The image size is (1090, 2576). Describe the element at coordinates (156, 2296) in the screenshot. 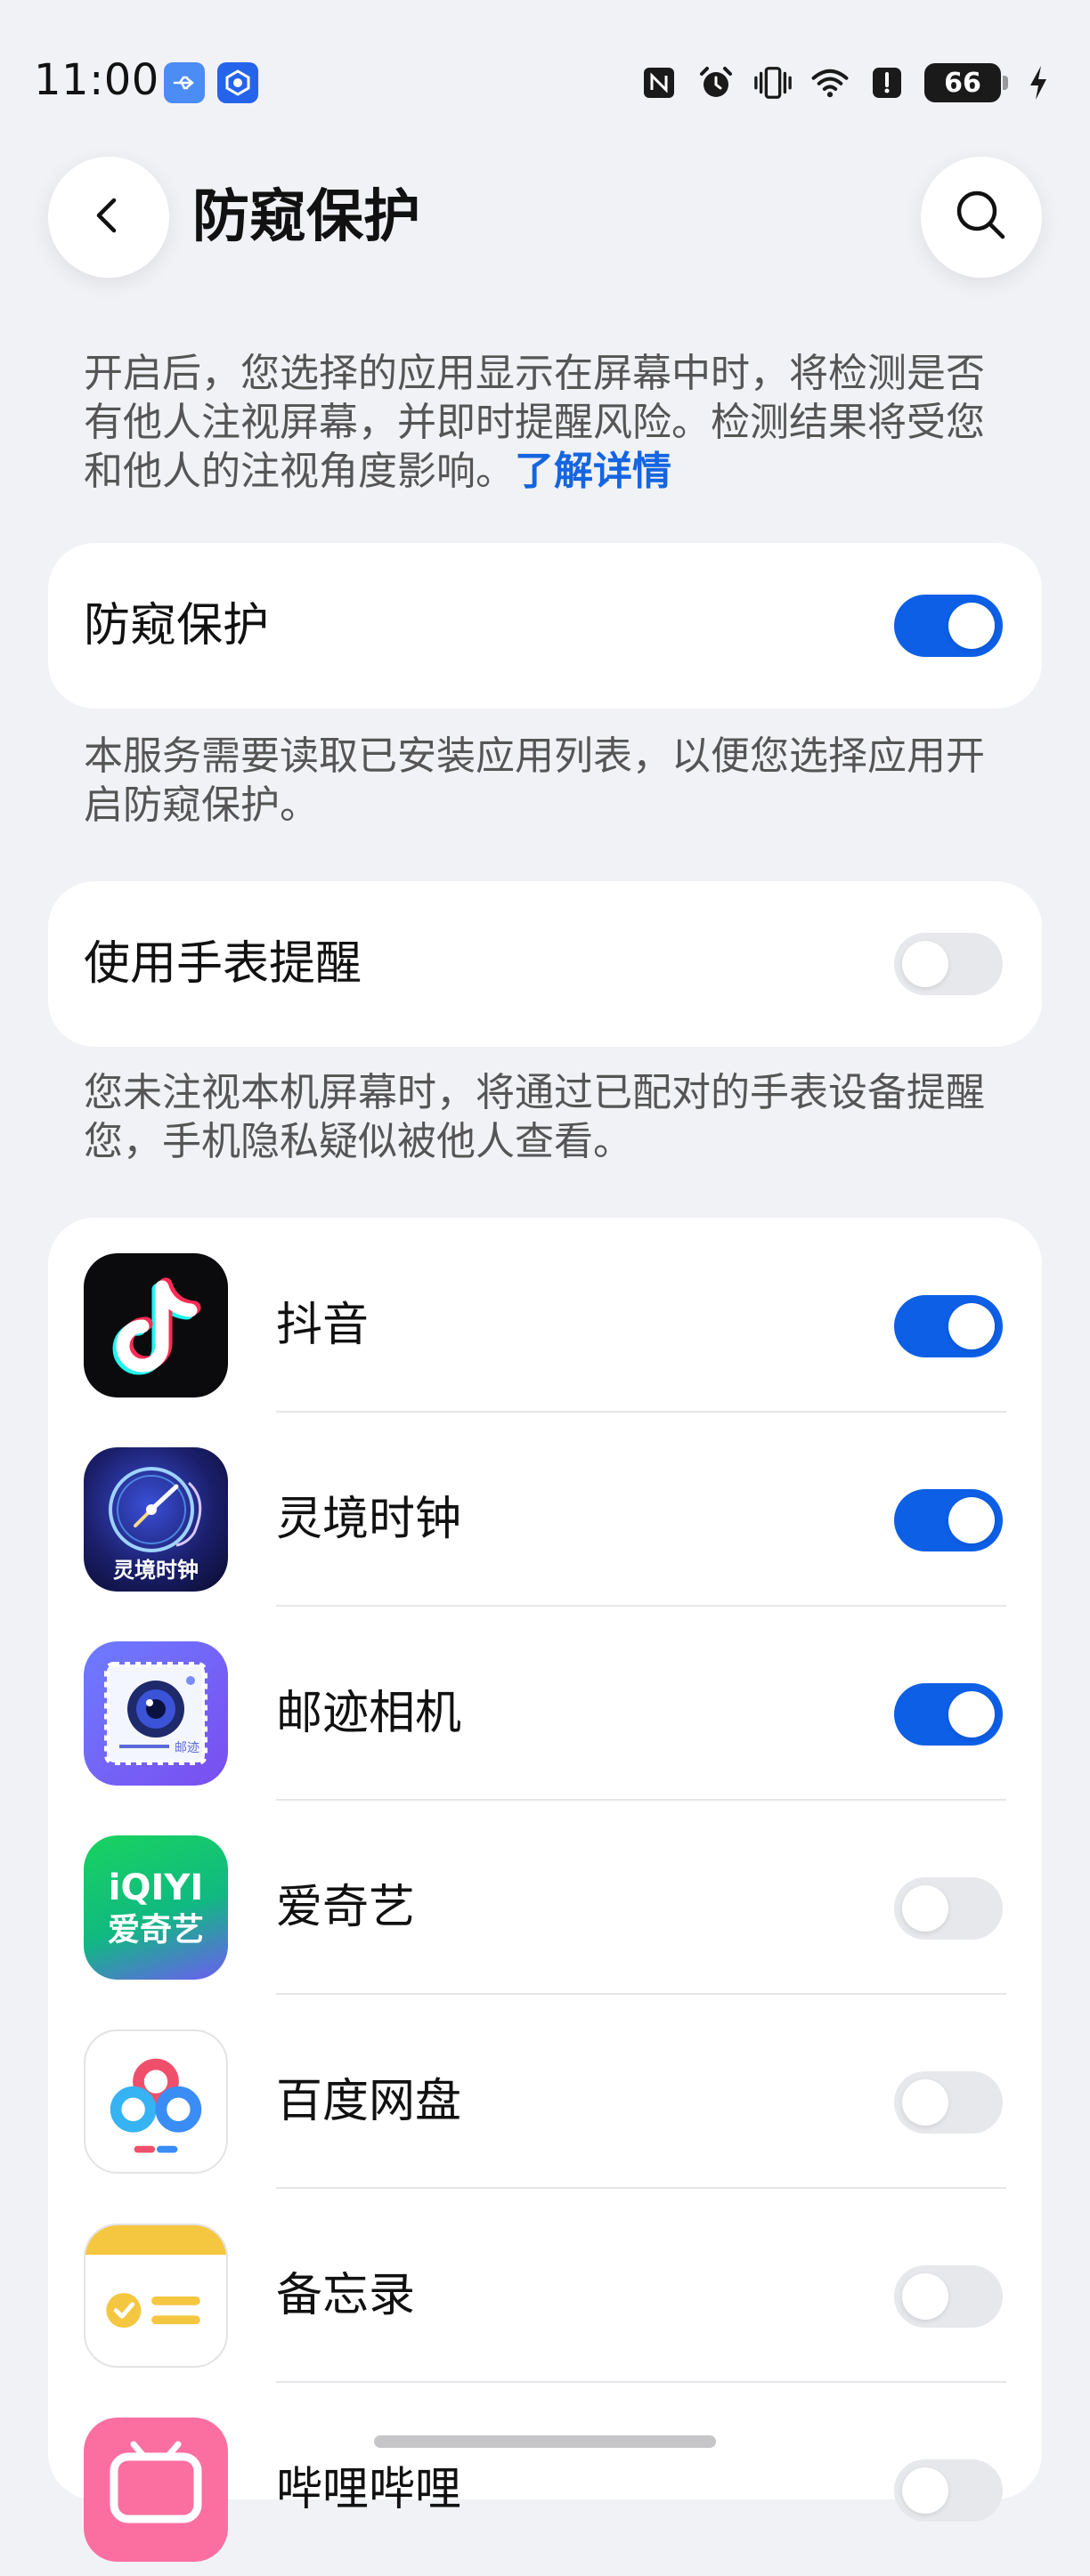

I see `memo-icon` at that location.